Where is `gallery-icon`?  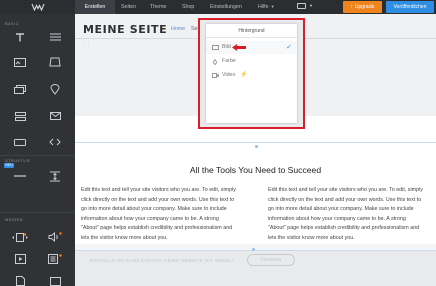
gallery-icon is located at coordinates (20, 89).